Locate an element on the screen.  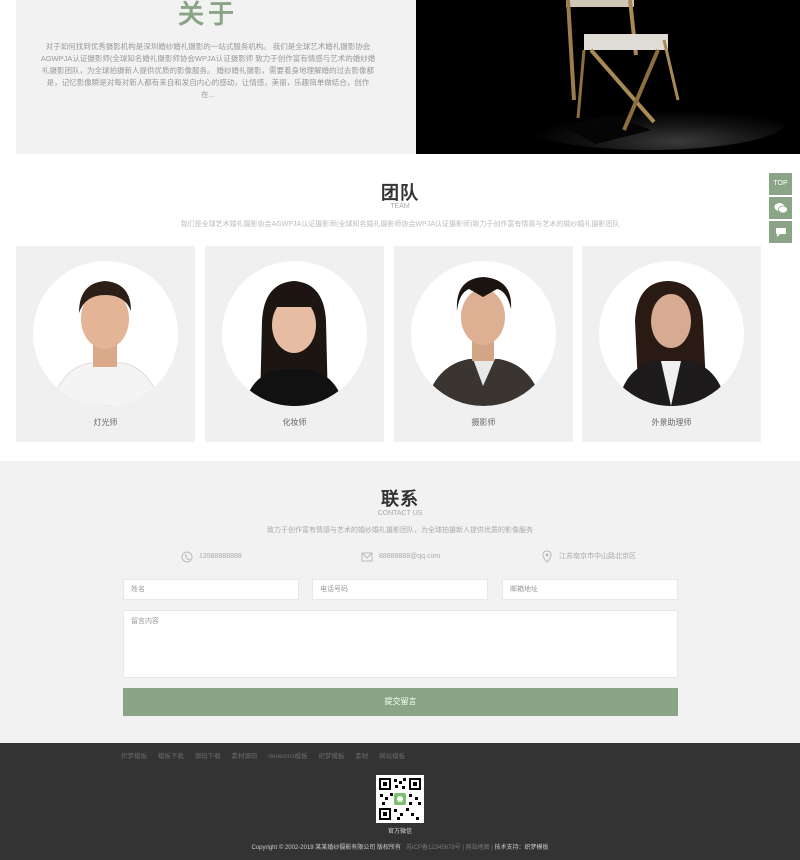
team-member-role: 摄影师 is located at coordinates (483, 422).